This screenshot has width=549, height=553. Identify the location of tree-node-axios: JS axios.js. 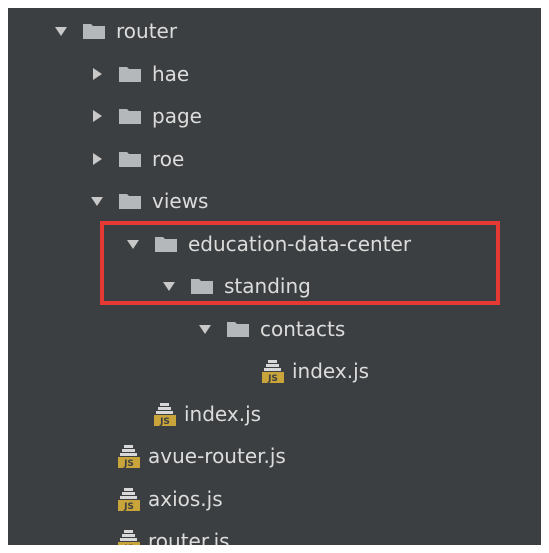
(170, 499).